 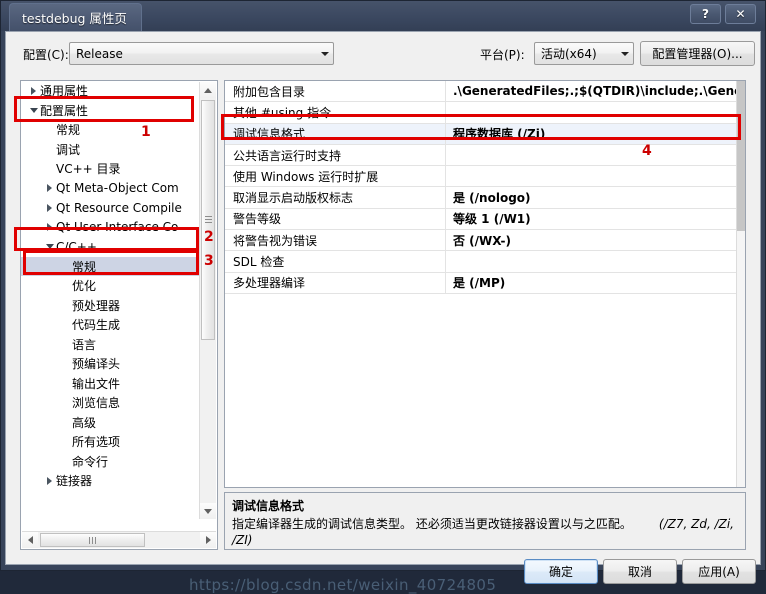 What do you see at coordinates (74, 18) in the screenshot?
I see `window-title: testdebug 属性页` at bounding box center [74, 18].